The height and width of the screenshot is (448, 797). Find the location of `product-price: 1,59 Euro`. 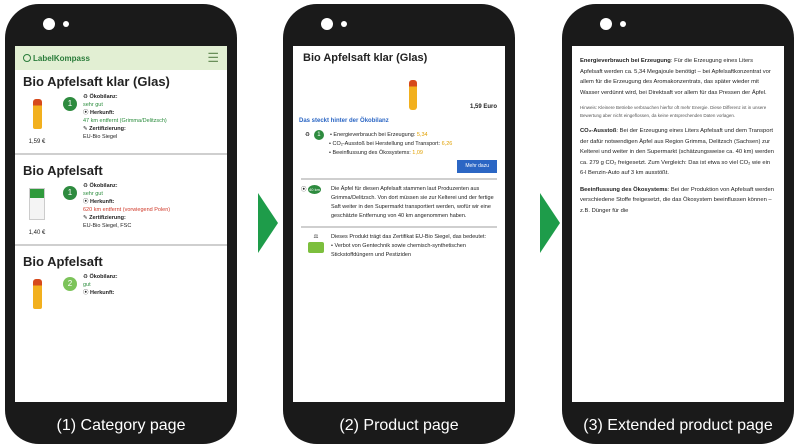

product-price: 1,59 Euro is located at coordinates (483, 107).